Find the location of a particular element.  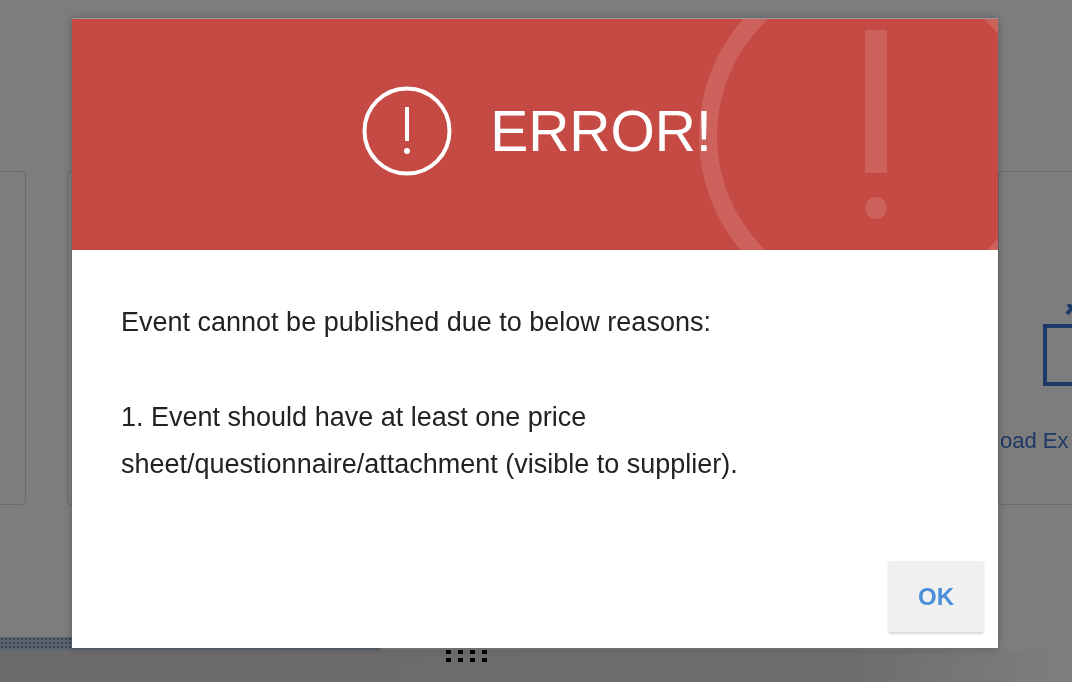

alert-circle-icon is located at coordinates (407, 130).